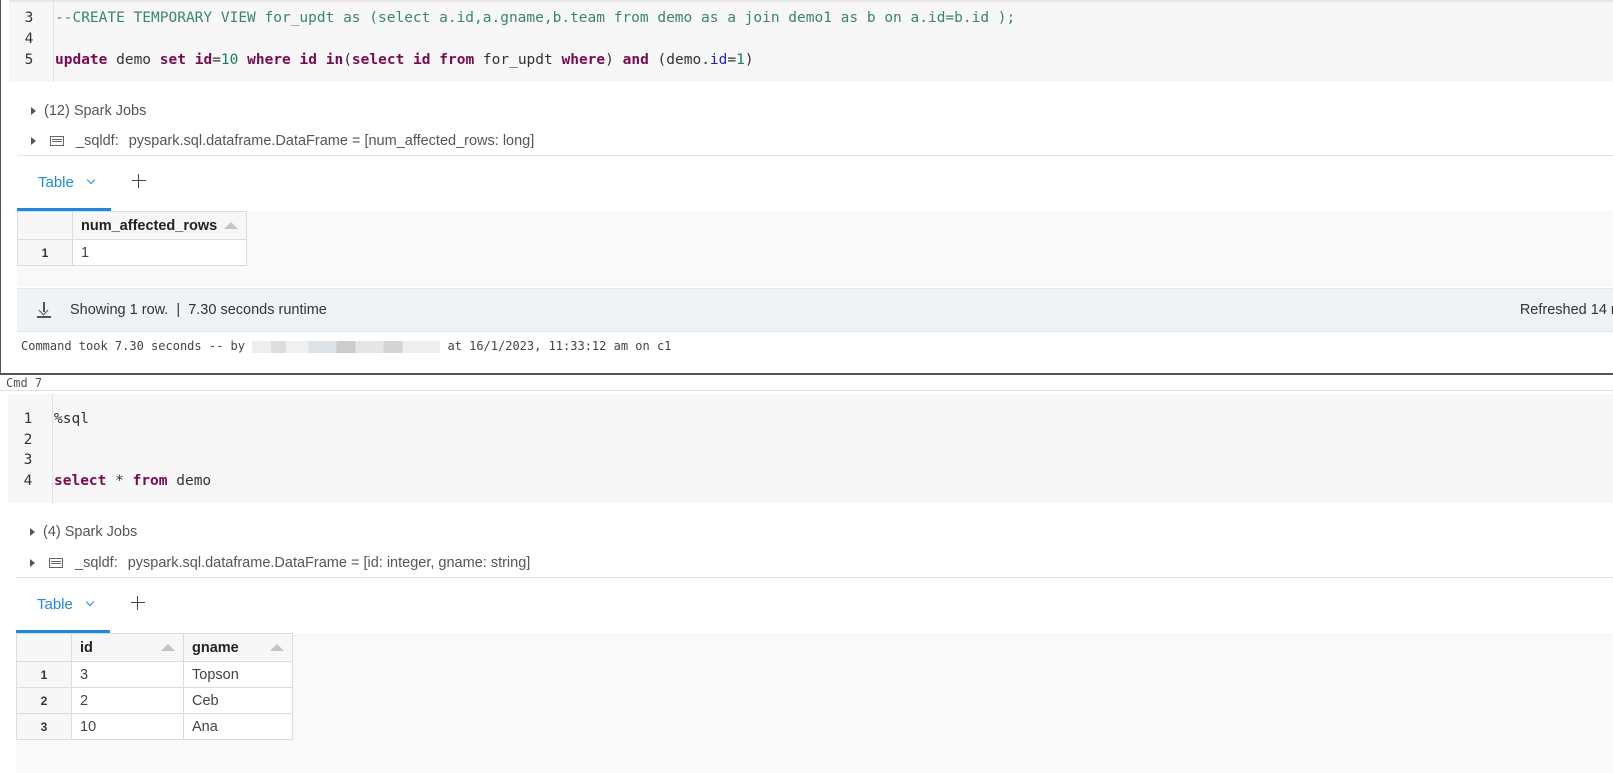  I want to click on row-number: 3, so click(44, 726).